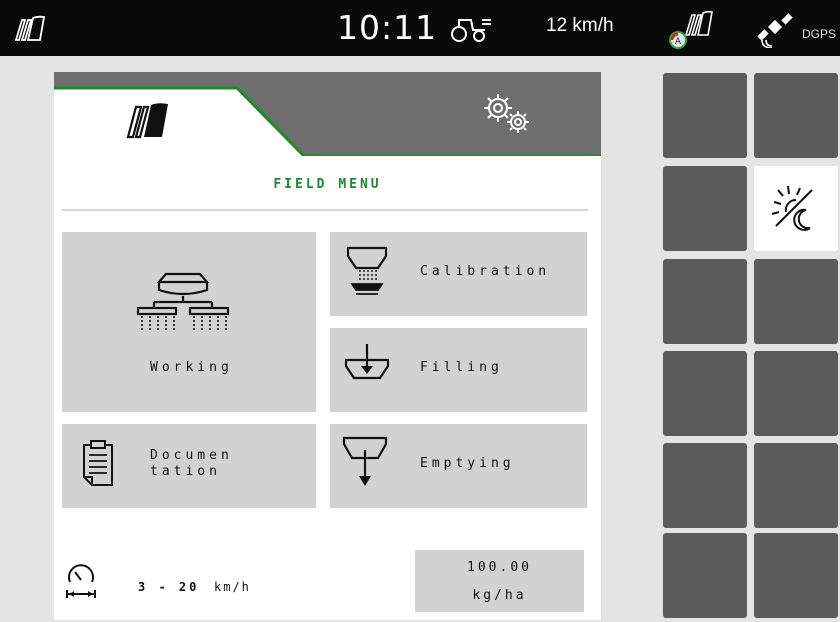 The width and height of the screenshot is (840, 622). I want to click on documentation-label-line2: tation, so click(185, 471).